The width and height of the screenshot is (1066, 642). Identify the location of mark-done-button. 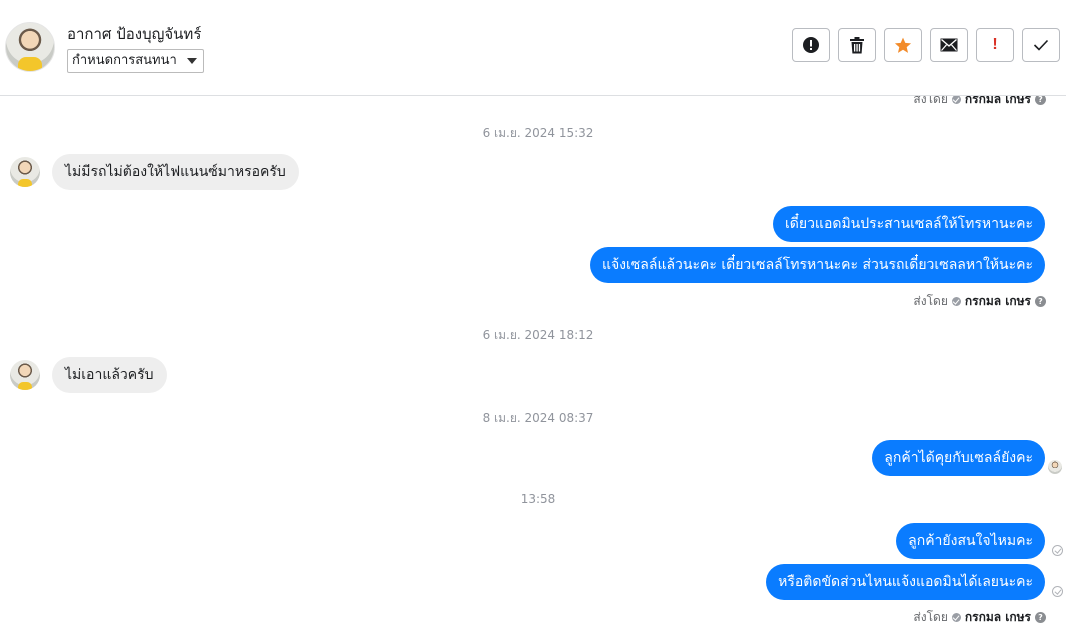
(1041, 45).